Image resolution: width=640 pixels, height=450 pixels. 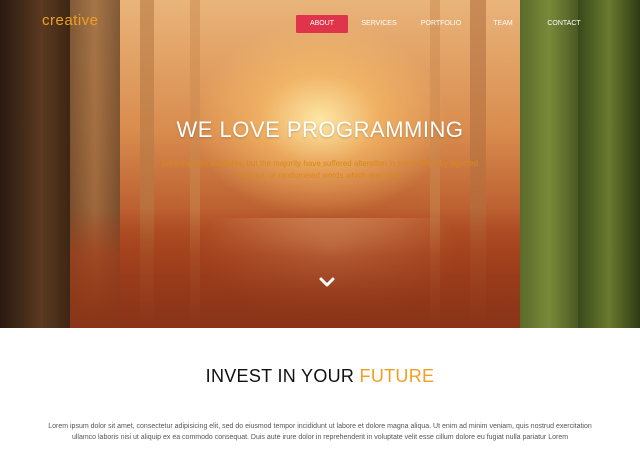 I want to click on nav-team: TEAM, so click(x=503, y=24).